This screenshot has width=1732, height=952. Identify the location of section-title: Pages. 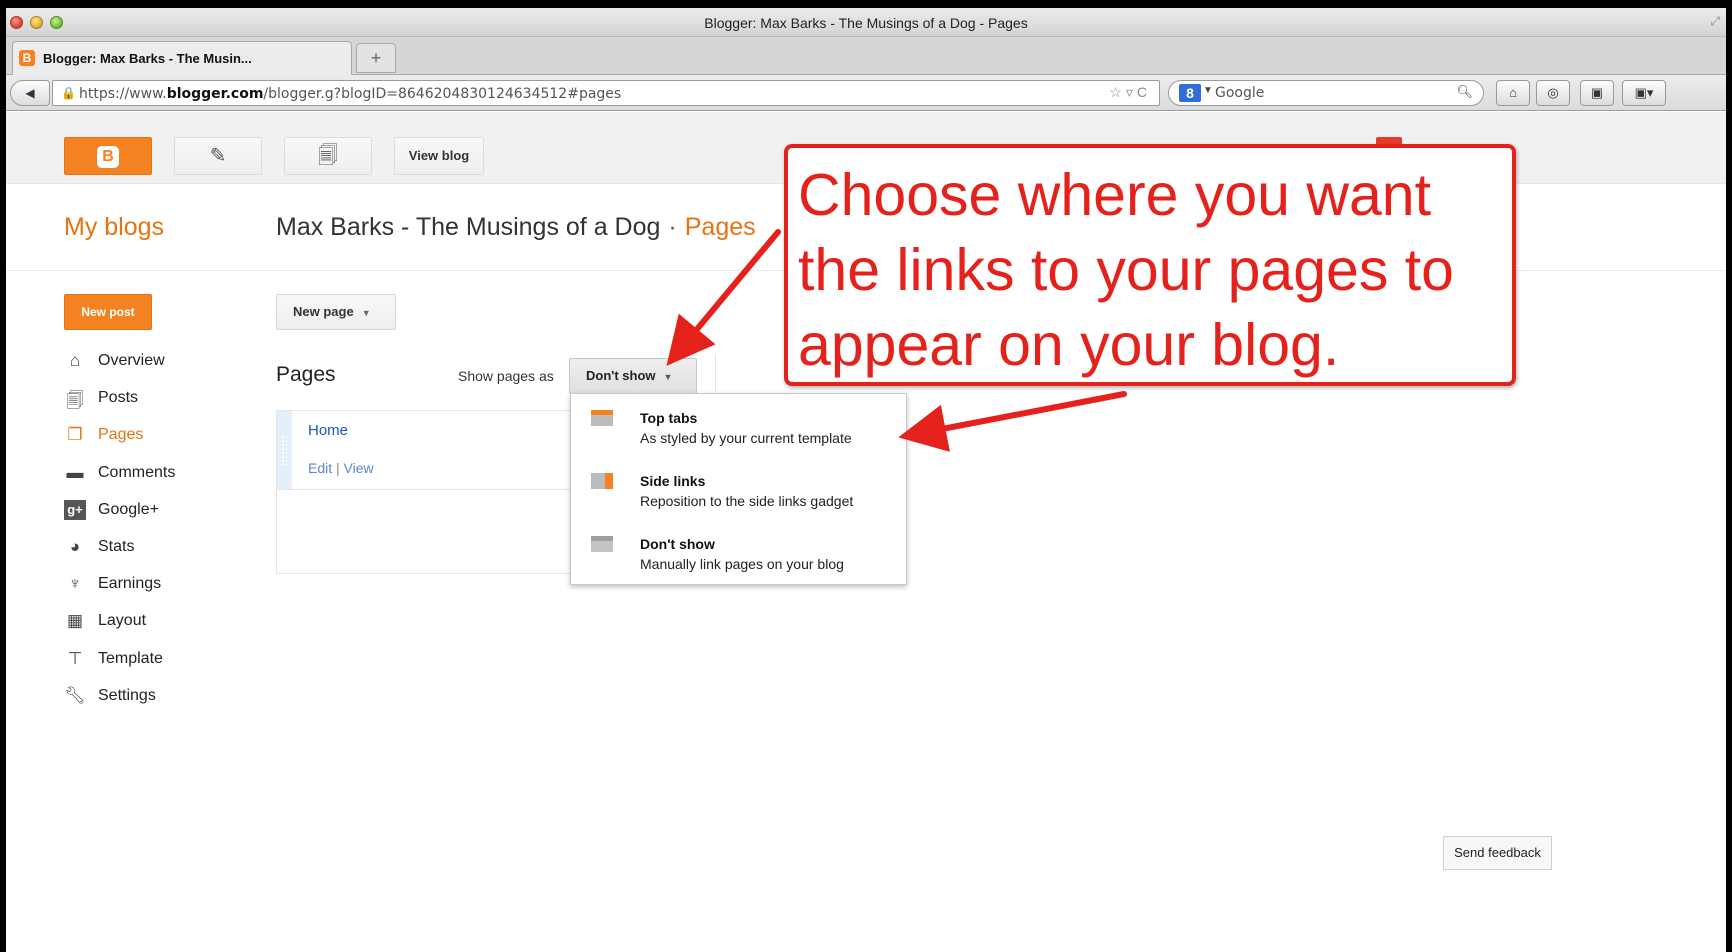
(720, 227).